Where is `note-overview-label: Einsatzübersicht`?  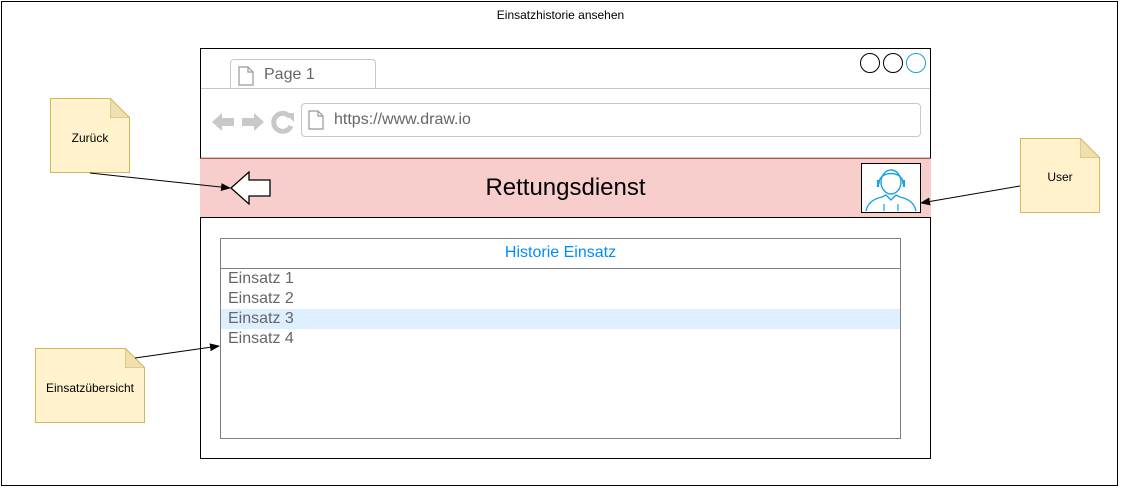 note-overview-label: Einsatzübersicht is located at coordinates (90, 388).